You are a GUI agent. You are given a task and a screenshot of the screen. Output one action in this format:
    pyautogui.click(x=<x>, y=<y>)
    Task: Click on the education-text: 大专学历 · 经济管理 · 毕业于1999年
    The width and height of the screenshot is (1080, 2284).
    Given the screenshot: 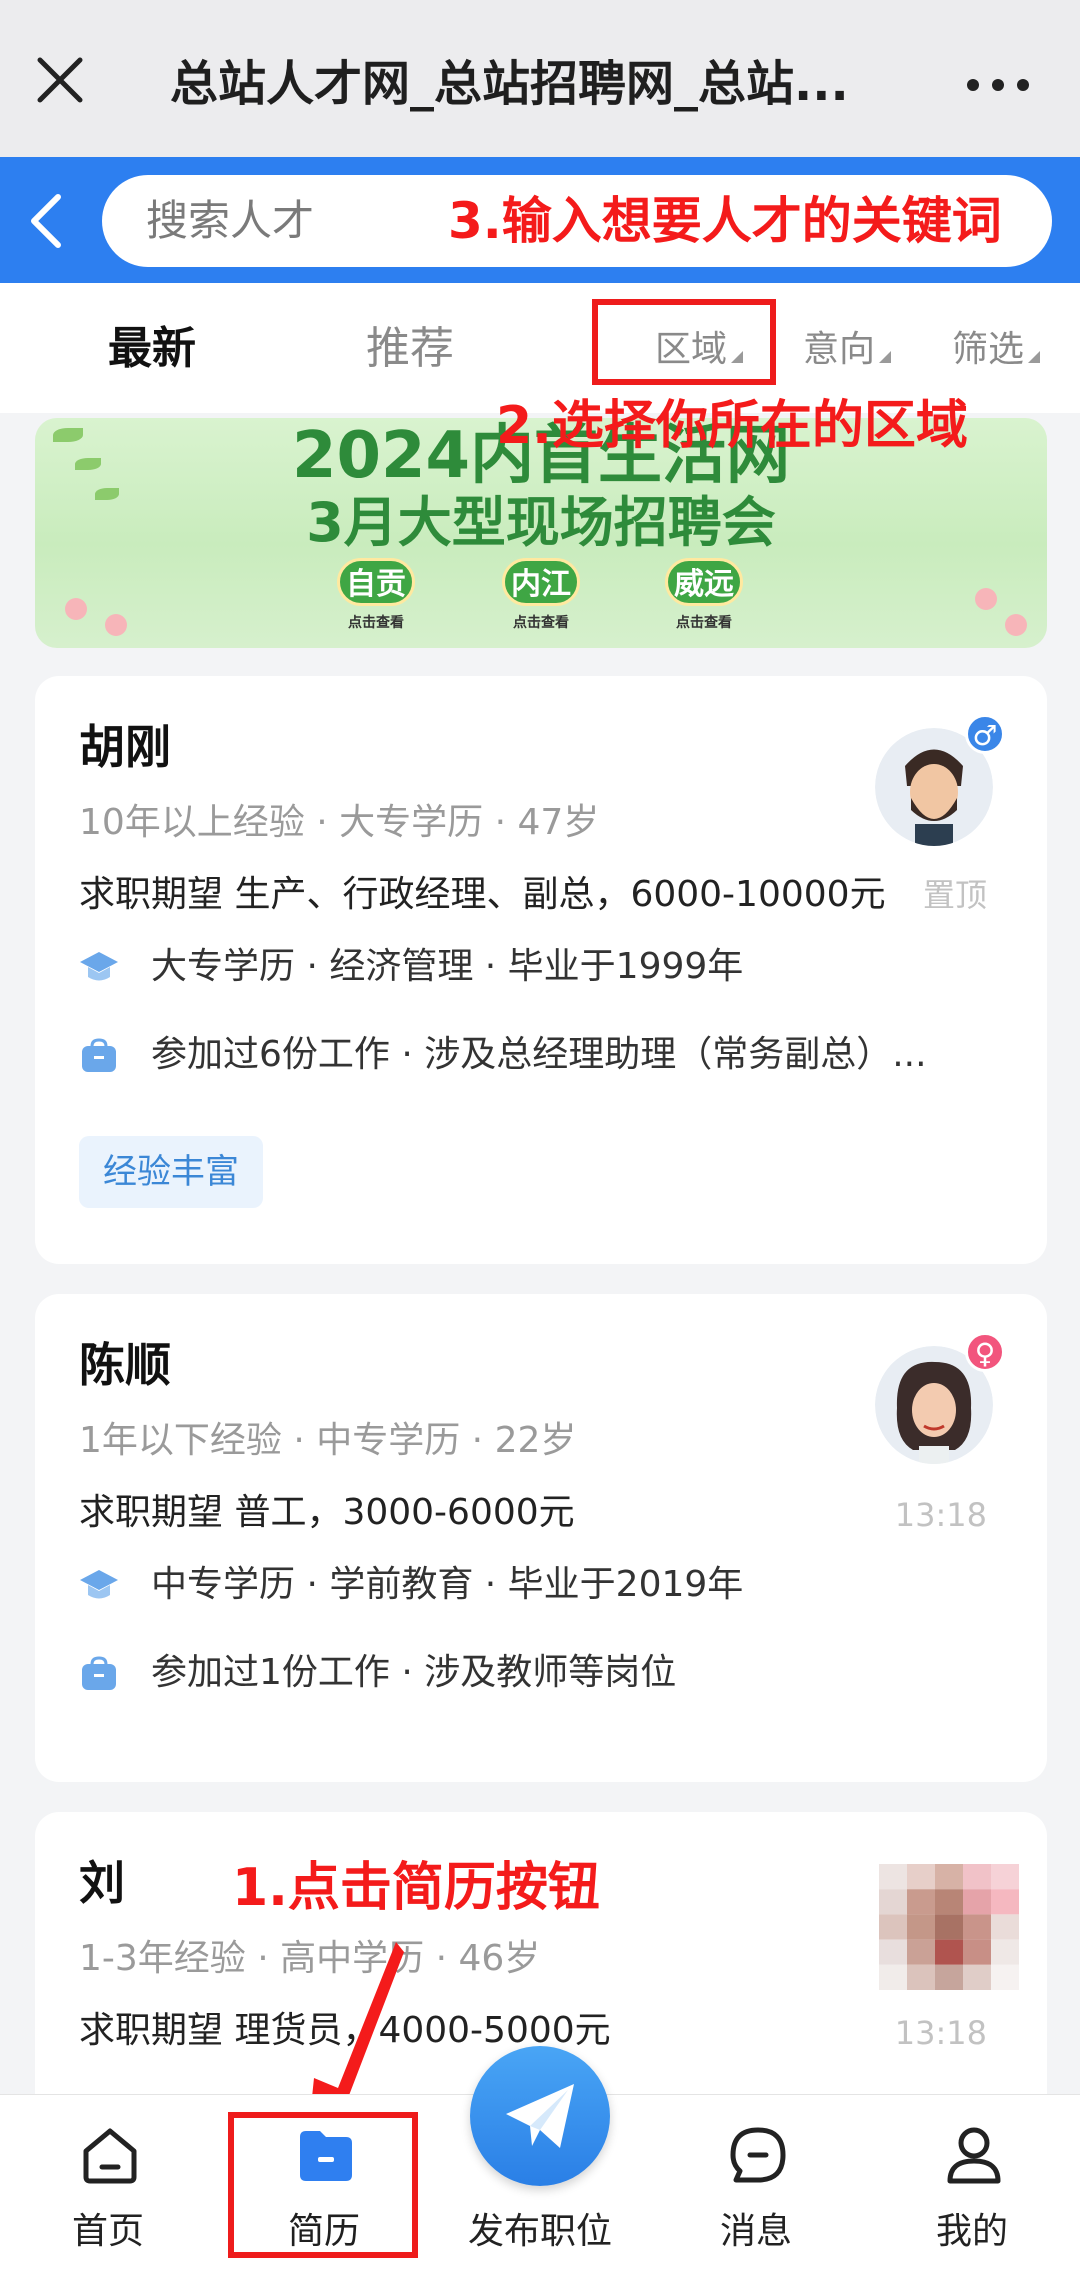 What is the action you would take?
    pyautogui.click(x=447, y=966)
    